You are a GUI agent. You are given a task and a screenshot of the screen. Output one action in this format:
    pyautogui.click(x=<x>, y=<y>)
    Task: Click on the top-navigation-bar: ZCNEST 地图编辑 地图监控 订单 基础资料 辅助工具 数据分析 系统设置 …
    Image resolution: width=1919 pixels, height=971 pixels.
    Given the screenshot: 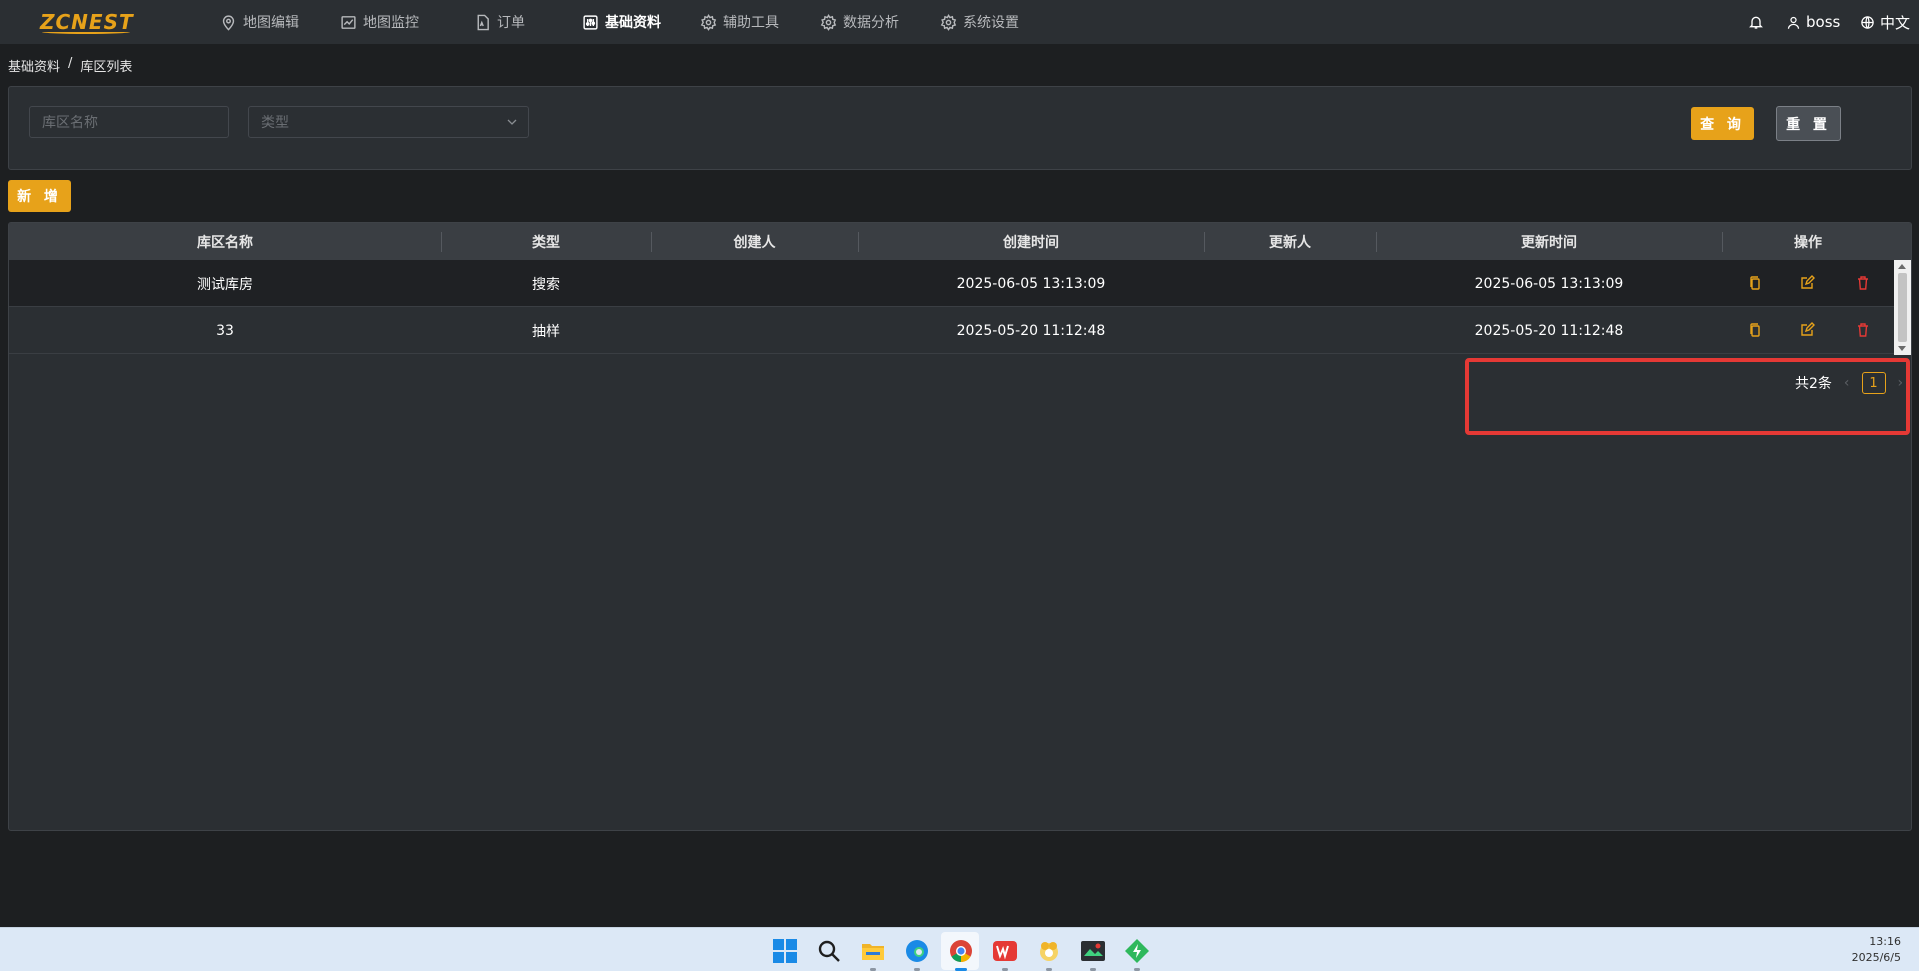 What is the action you would take?
    pyautogui.click(x=959, y=22)
    